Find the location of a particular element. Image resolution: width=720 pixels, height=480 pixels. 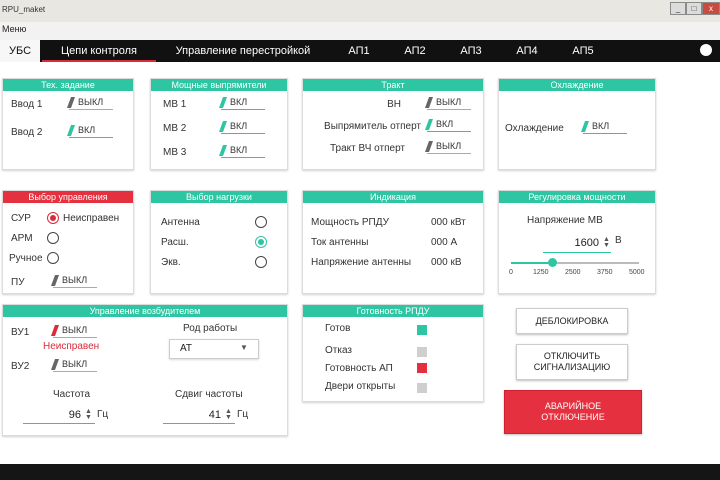

antenna-current-label: Ток антенны is located at coordinates (340, 242).